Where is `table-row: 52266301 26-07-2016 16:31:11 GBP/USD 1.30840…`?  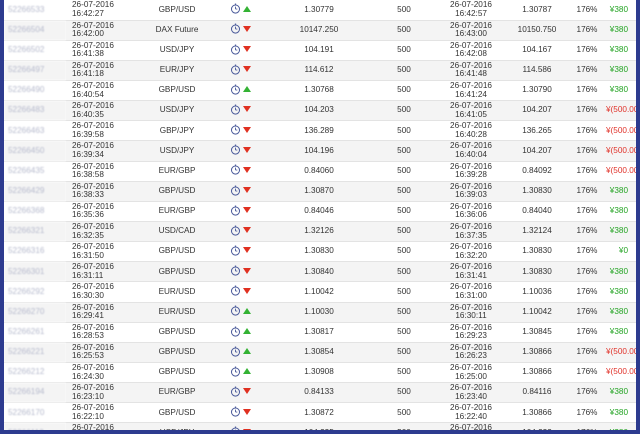
table-row: 52266301 26-07-2016 16:31:11 GBP/USD 1.30840… is located at coordinates (320, 272).